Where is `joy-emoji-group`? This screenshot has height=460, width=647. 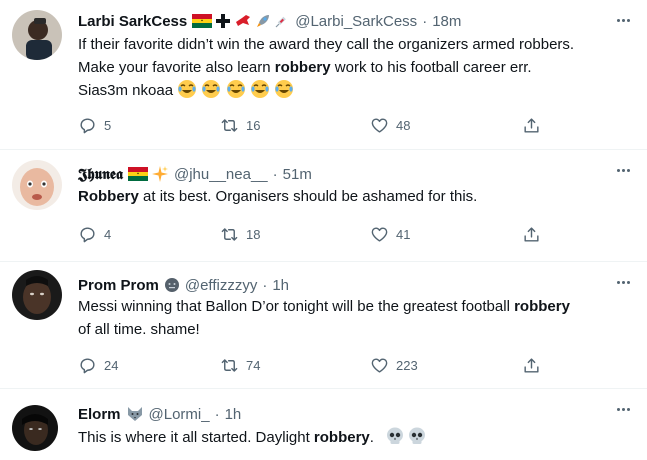 joy-emoji-group is located at coordinates (235, 89).